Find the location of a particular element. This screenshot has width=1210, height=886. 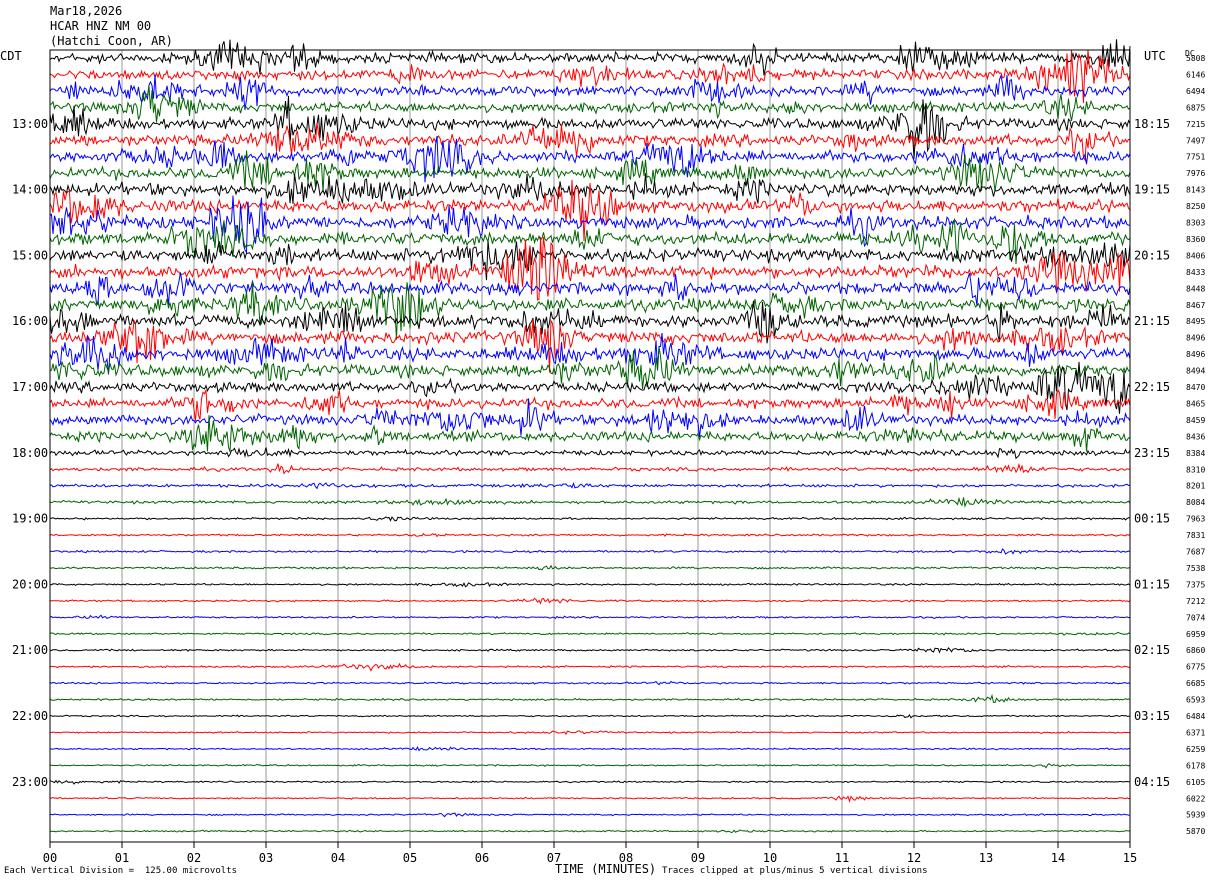

right-hour-label: 04:15 is located at coordinates (1152, 782).